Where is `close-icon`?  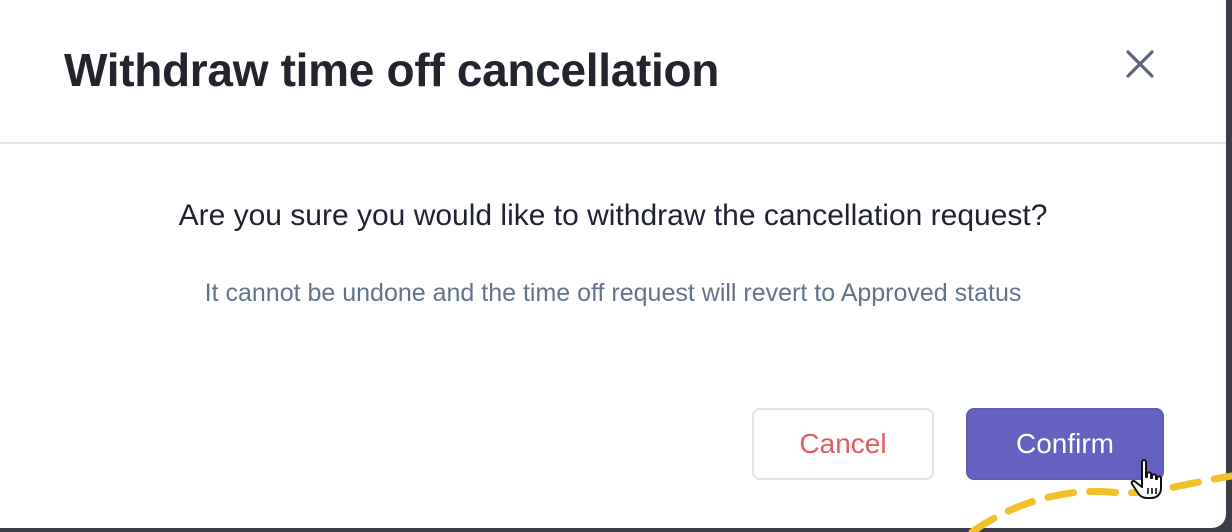
close-icon is located at coordinates (1140, 64).